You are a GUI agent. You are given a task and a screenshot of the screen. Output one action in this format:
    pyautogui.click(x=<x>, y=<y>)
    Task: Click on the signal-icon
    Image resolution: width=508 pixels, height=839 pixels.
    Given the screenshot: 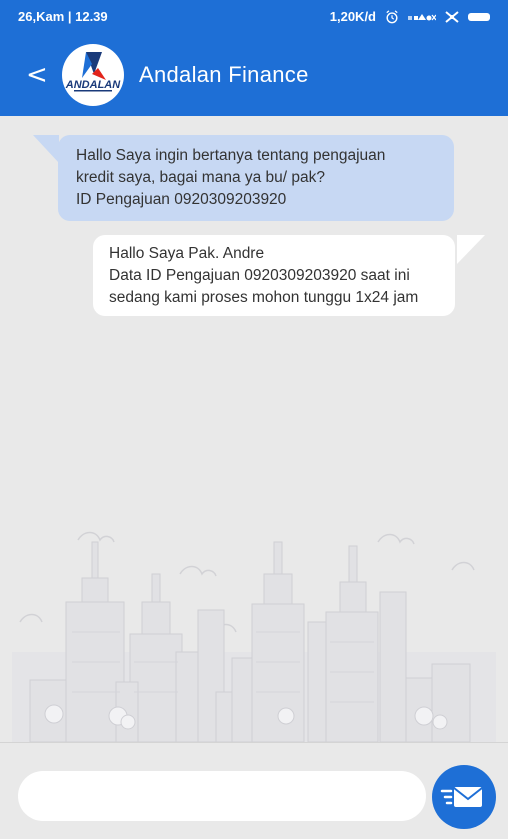 What is the action you would take?
    pyautogui.click(x=422, y=16)
    